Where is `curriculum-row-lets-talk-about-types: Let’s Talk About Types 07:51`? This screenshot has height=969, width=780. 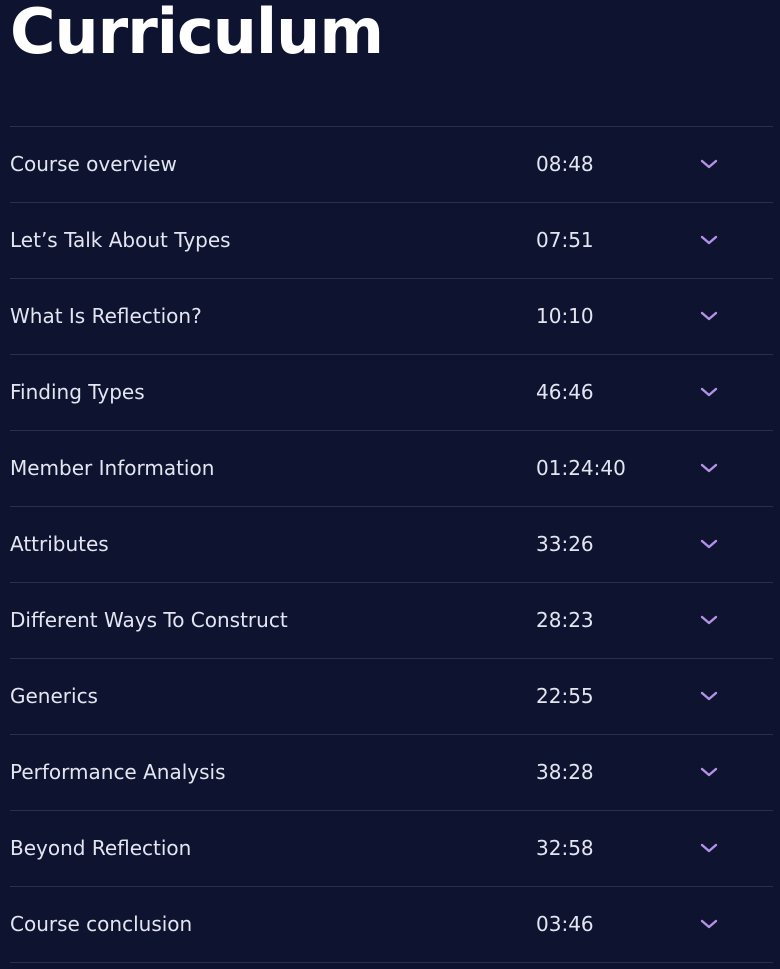
curriculum-row-lets-talk-about-types: Let’s Talk About Types 07:51 is located at coordinates (391, 241).